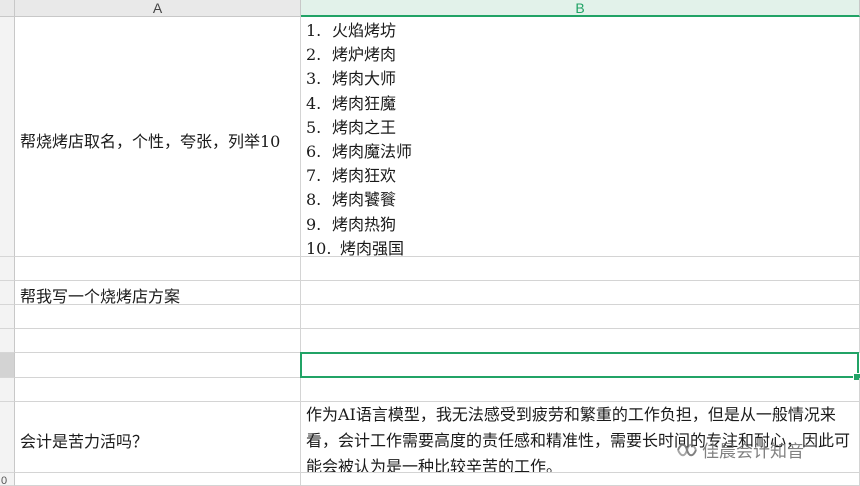 This screenshot has height=486, width=860. What do you see at coordinates (4, 480) in the screenshot?
I see `row-number: 0` at bounding box center [4, 480].